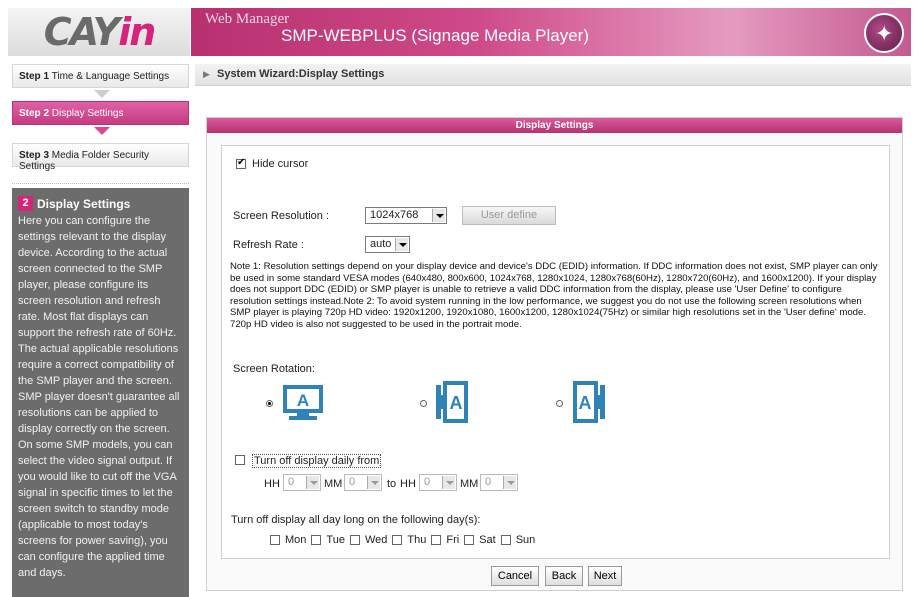 Image resolution: width=914 pixels, height=597 pixels. I want to click on divider, so click(100, 183).